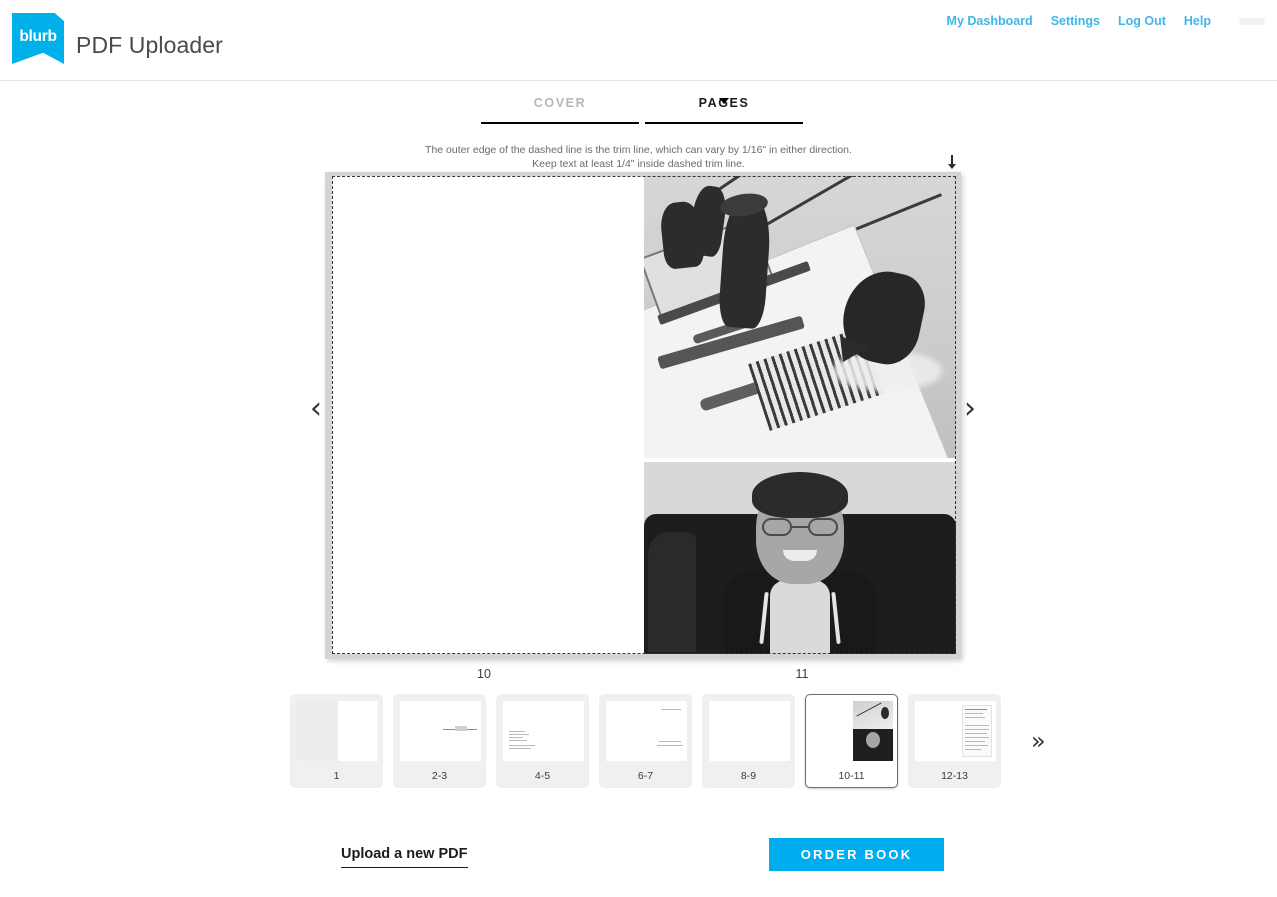 The width and height of the screenshot is (1277, 897). What do you see at coordinates (439, 776) in the screenshot?
I see `thumbnail-label: 2-3` at bounding box center [439, 776].